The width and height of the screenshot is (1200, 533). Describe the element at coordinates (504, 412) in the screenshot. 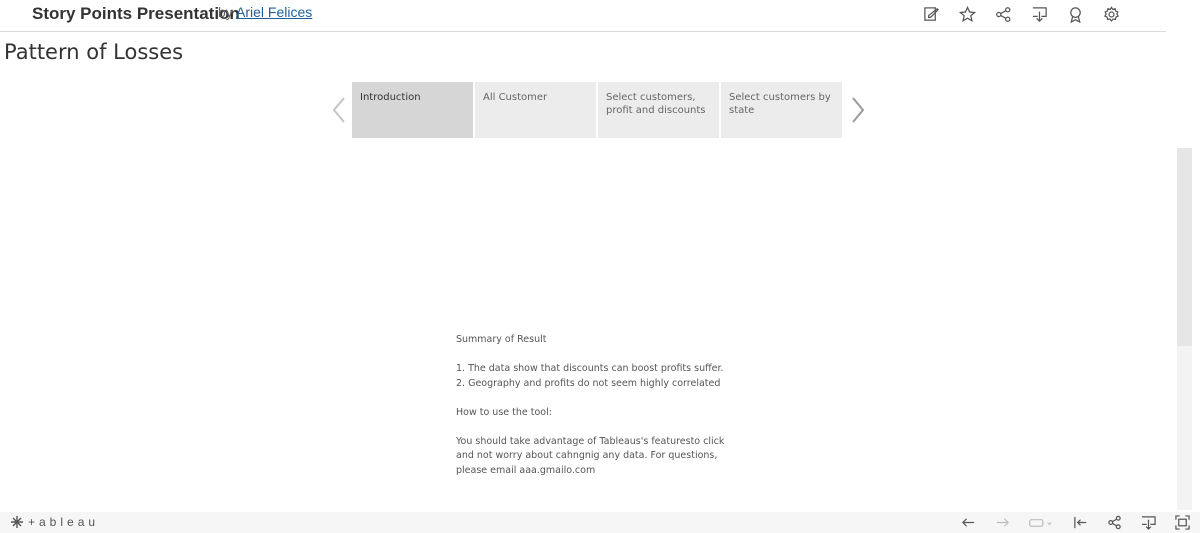

I see `howto-heading: How to use the tool:` at that location.